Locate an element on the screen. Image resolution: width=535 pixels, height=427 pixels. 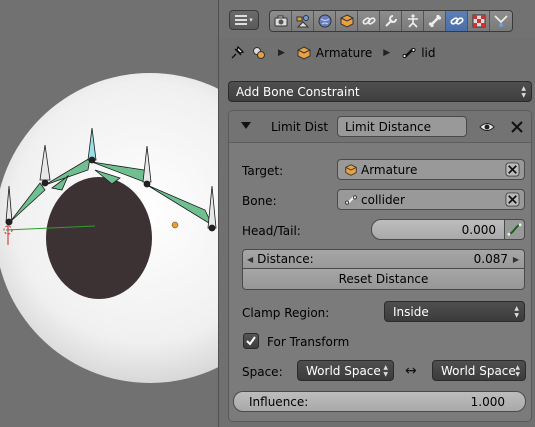
tab-object-data is located at coordinates (413, 21).